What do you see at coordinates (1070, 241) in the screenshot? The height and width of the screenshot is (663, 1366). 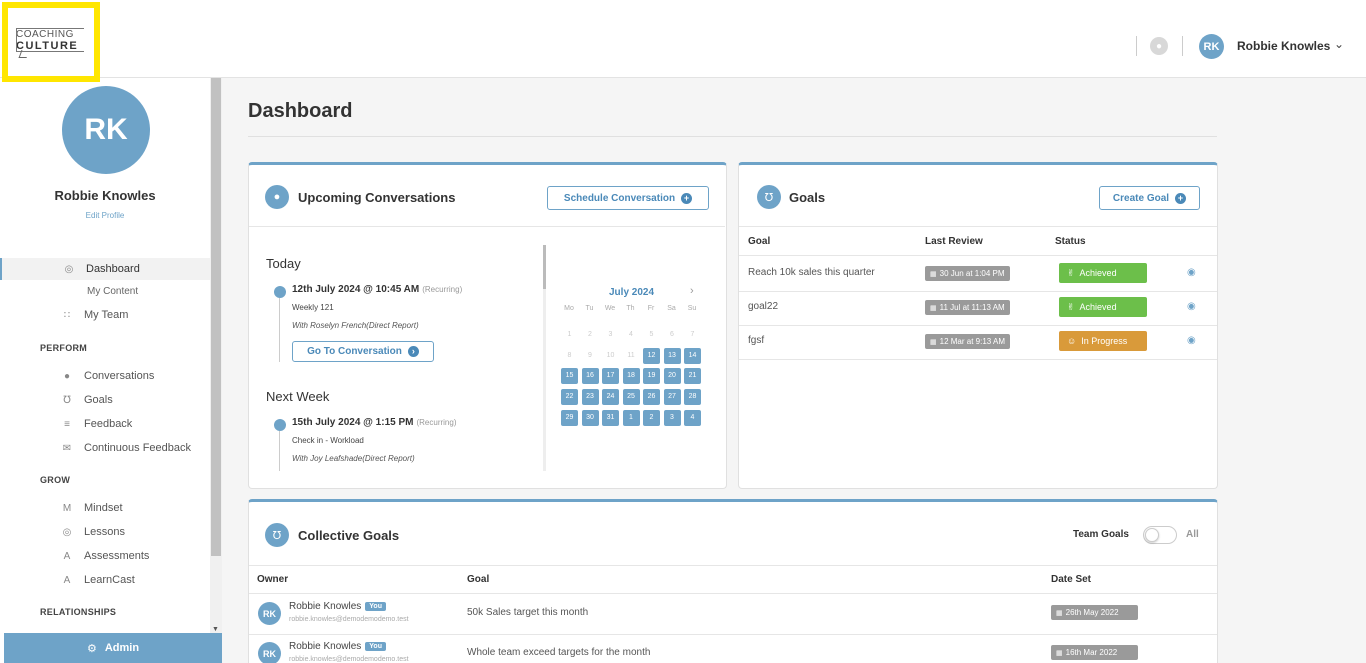 I see `column-header-status: Status` at bounding box center [1070, 241].